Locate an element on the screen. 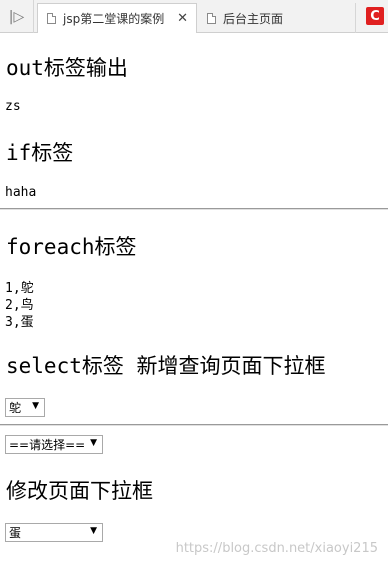 This screenshot has height=568, width=388. select-heading: select标签 新增查询页面下拉框 is located at coordinates (166, 366).